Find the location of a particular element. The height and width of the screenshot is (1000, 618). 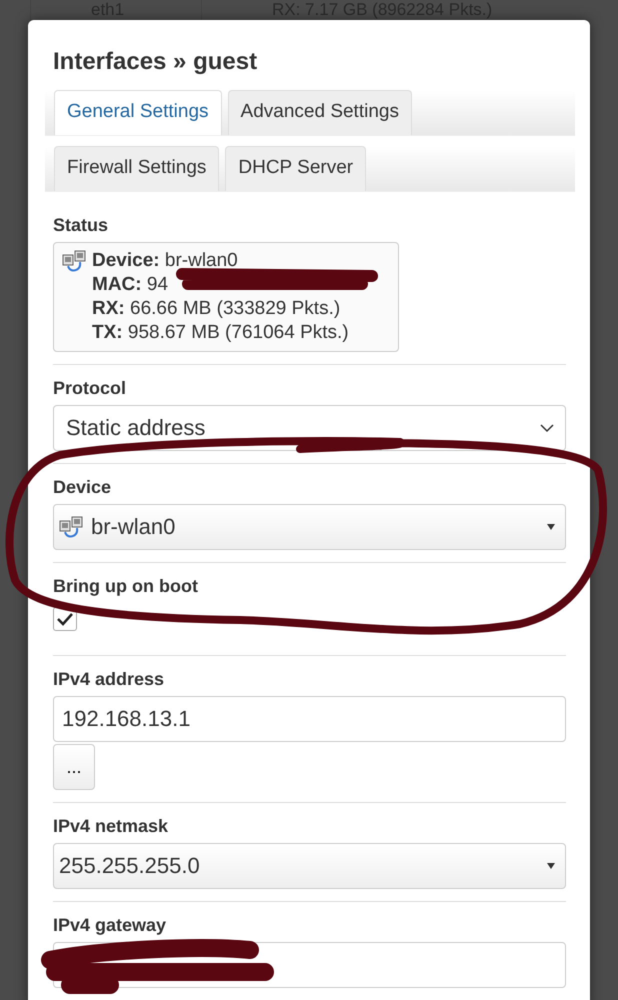

select-value: br-wlan0 is located at coordinates (133, 527).